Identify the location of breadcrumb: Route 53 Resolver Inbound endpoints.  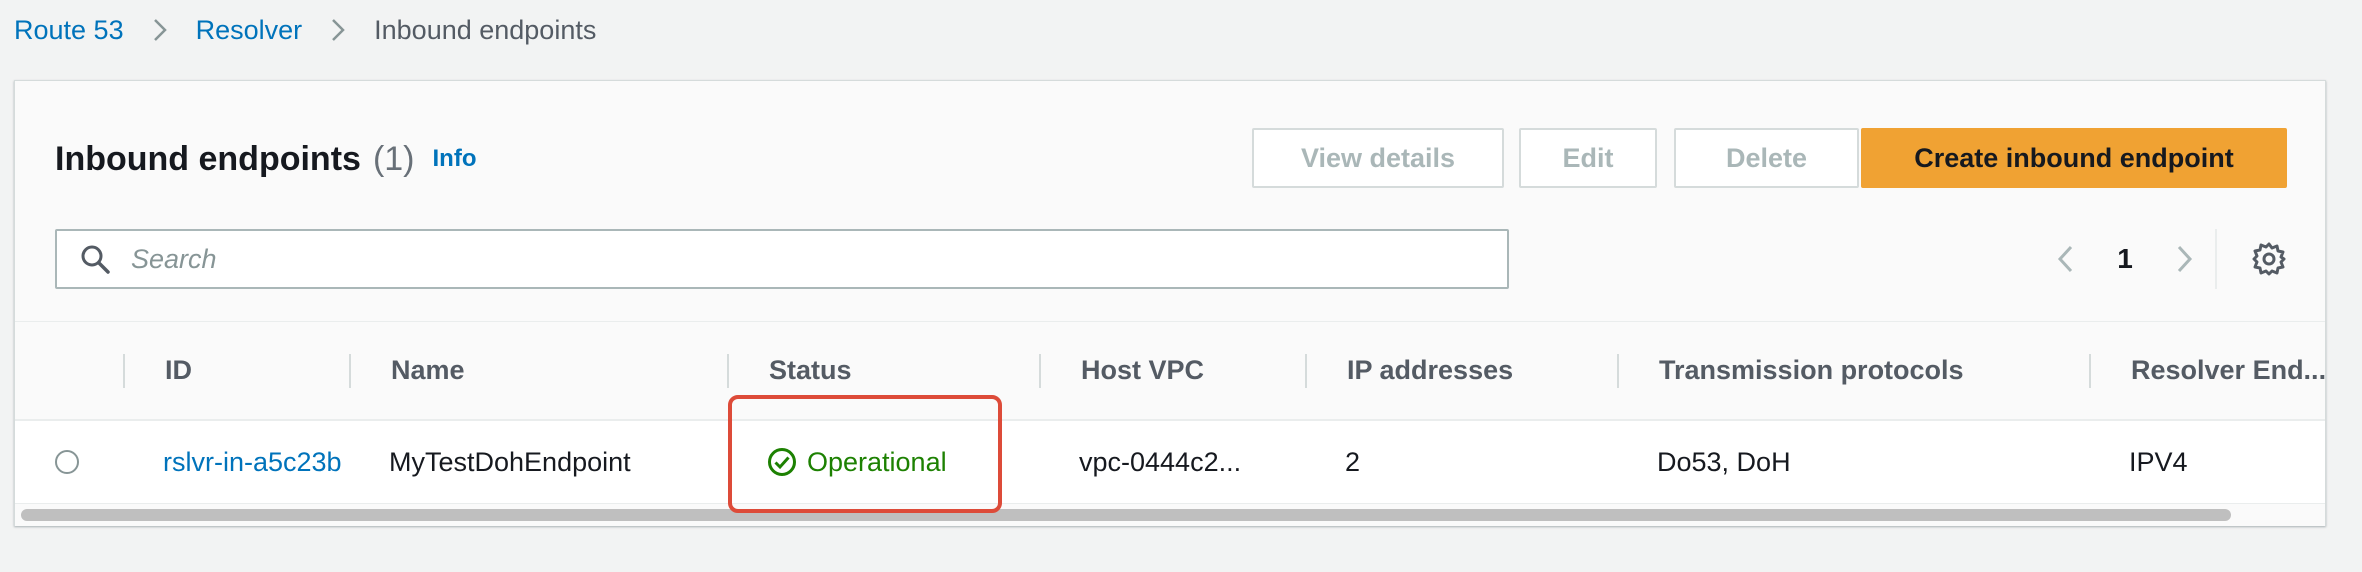
(305, 30).